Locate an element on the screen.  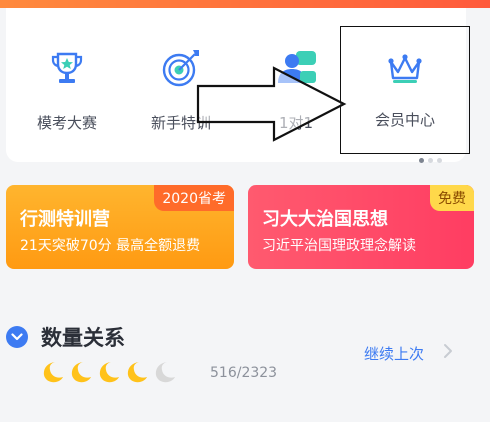
nav-item-one-on-one: 1对1 is located at coordinates (296, 73).